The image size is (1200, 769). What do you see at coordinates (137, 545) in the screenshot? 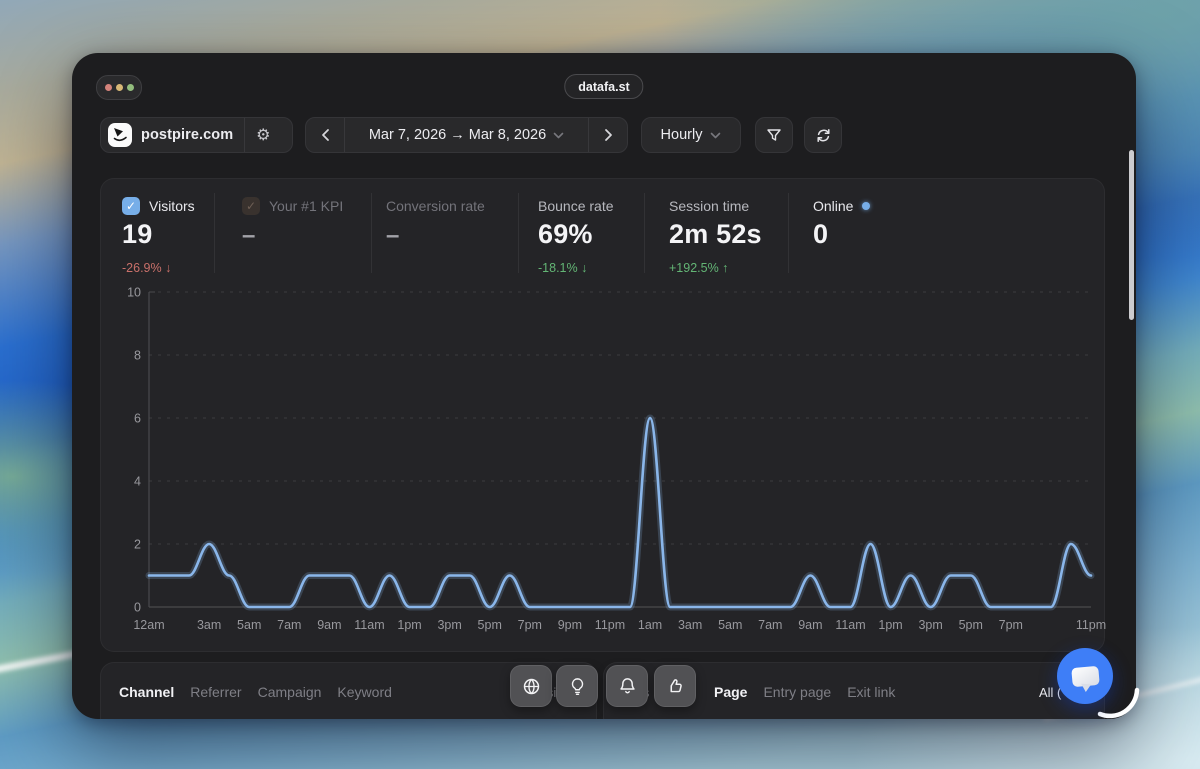
I see `svg-text: 2` at bounding box center [137, 545].